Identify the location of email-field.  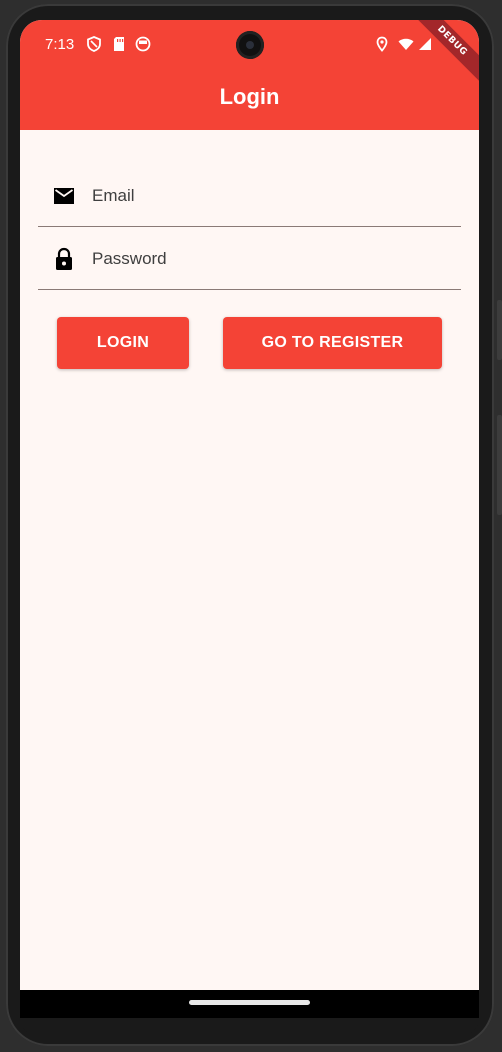
(249, 195).